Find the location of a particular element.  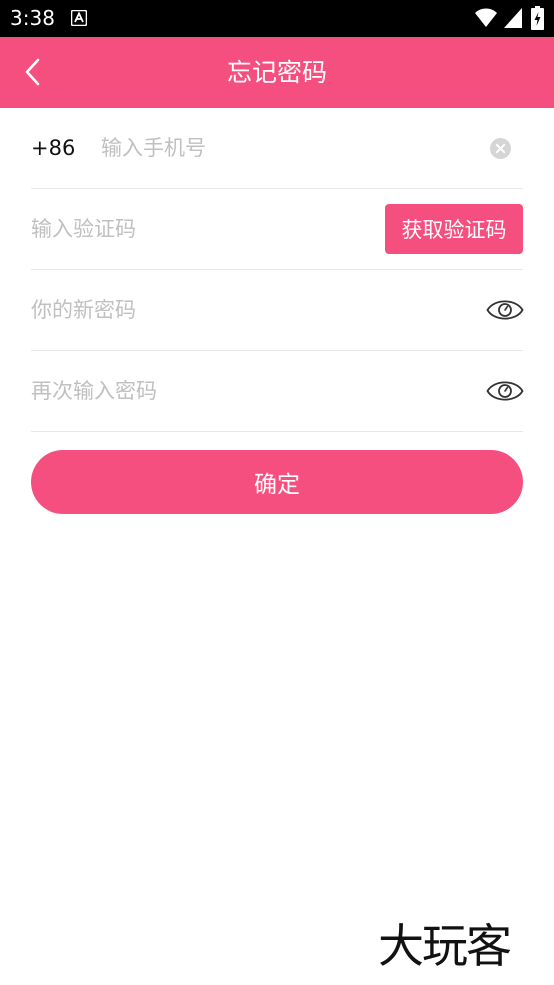

verification-code-row: 获取验证码 is located at coordinates (277, 229).